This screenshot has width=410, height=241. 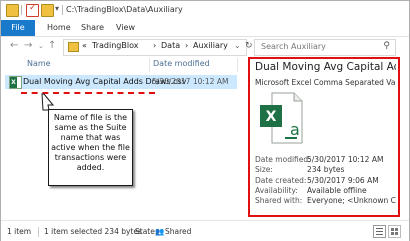 What do you see at coordinates (283, 159) in the screenshot?
I see `property-label: Date modified:` at bounding box center [283, 159].